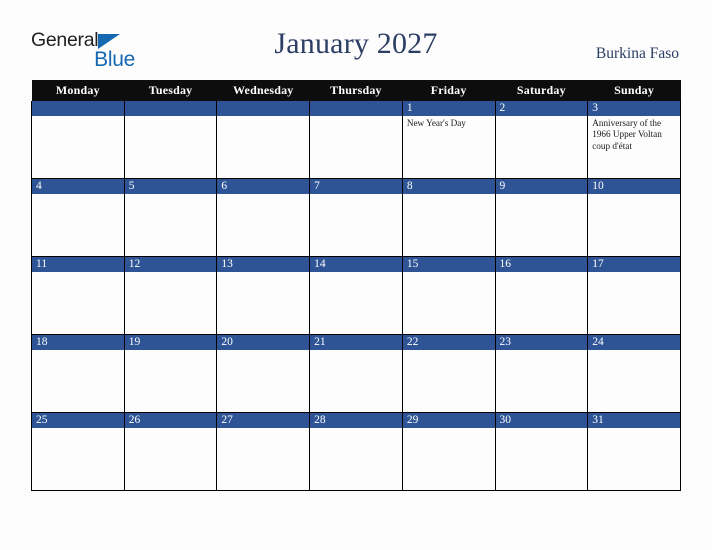 The image size is (712, 550). I want to click on page-header: General Blue January 2027 Burkina Faso, so click(356, 39).